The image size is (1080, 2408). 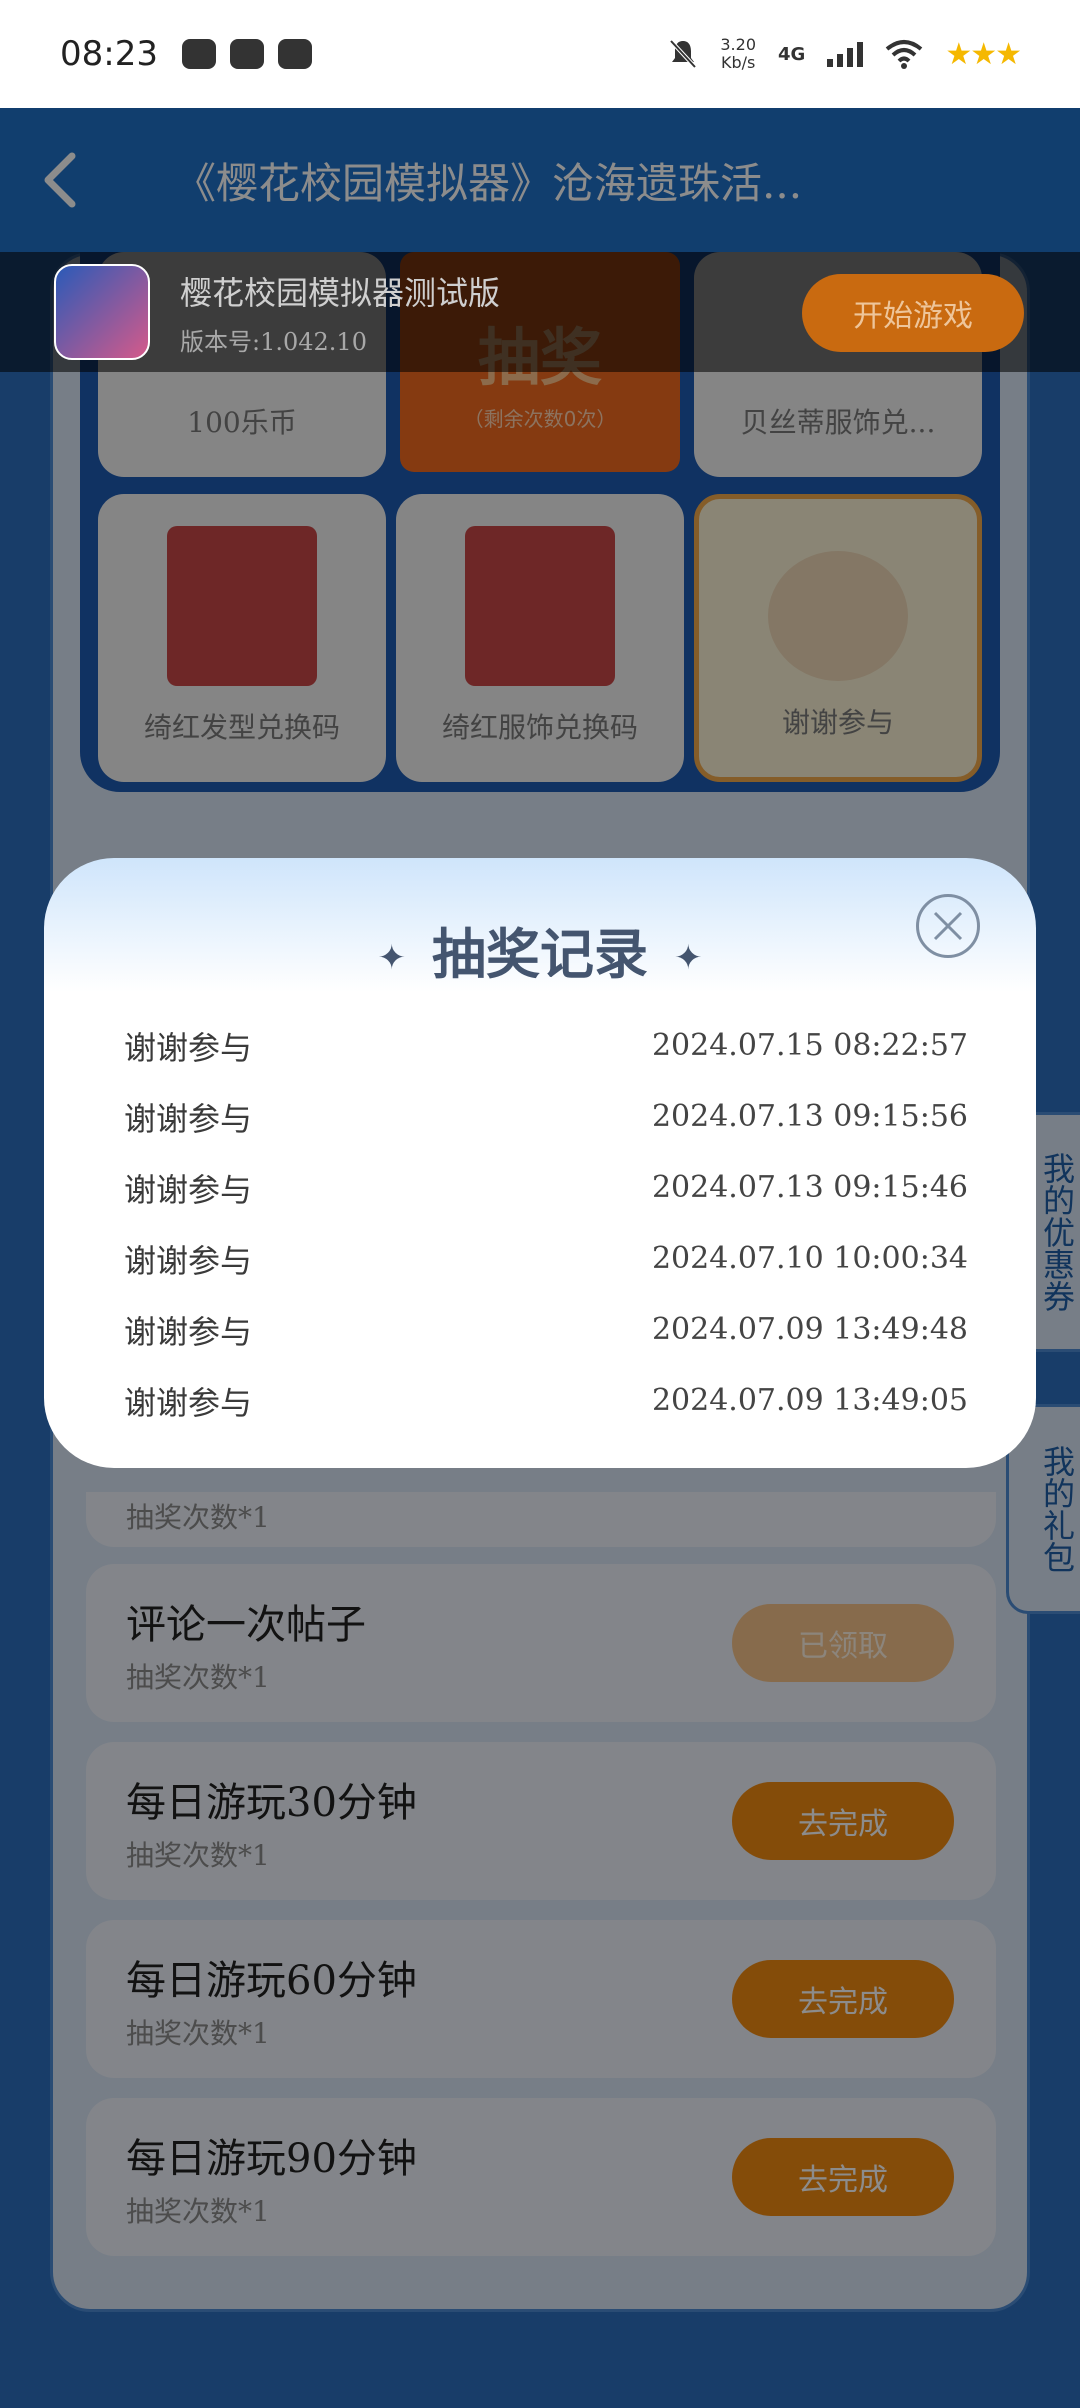 I want to click on network-speed-value: 3.20, so click(x=738, y=44).